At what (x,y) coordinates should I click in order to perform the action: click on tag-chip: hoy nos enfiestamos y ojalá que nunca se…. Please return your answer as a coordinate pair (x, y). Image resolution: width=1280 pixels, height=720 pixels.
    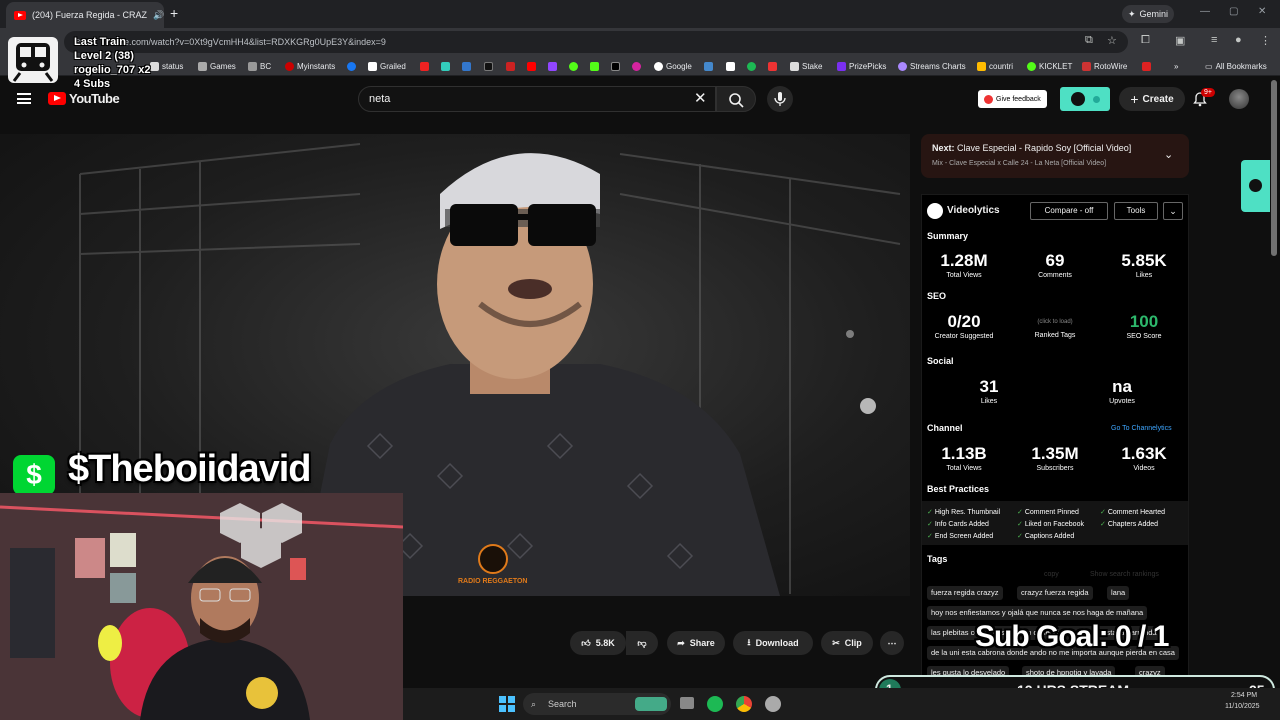
    Looking at the image, I should click on (1037, 613).